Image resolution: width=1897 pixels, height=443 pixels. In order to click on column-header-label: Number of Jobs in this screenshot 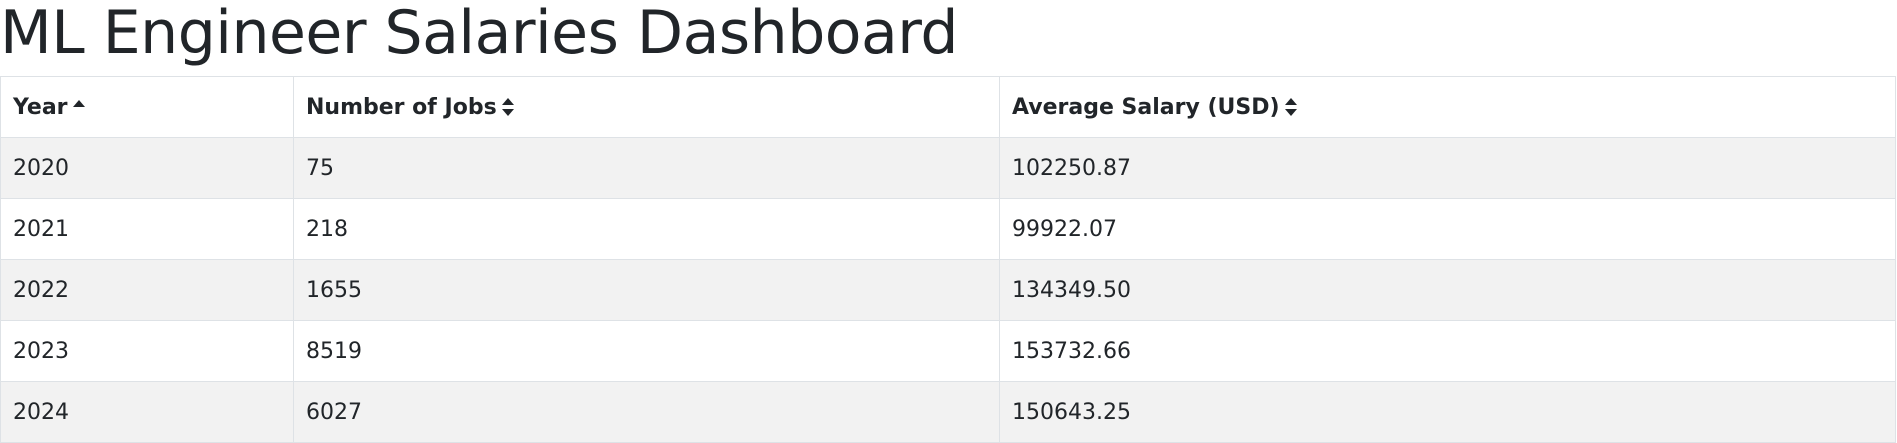, I will do `click(401, 107)`.